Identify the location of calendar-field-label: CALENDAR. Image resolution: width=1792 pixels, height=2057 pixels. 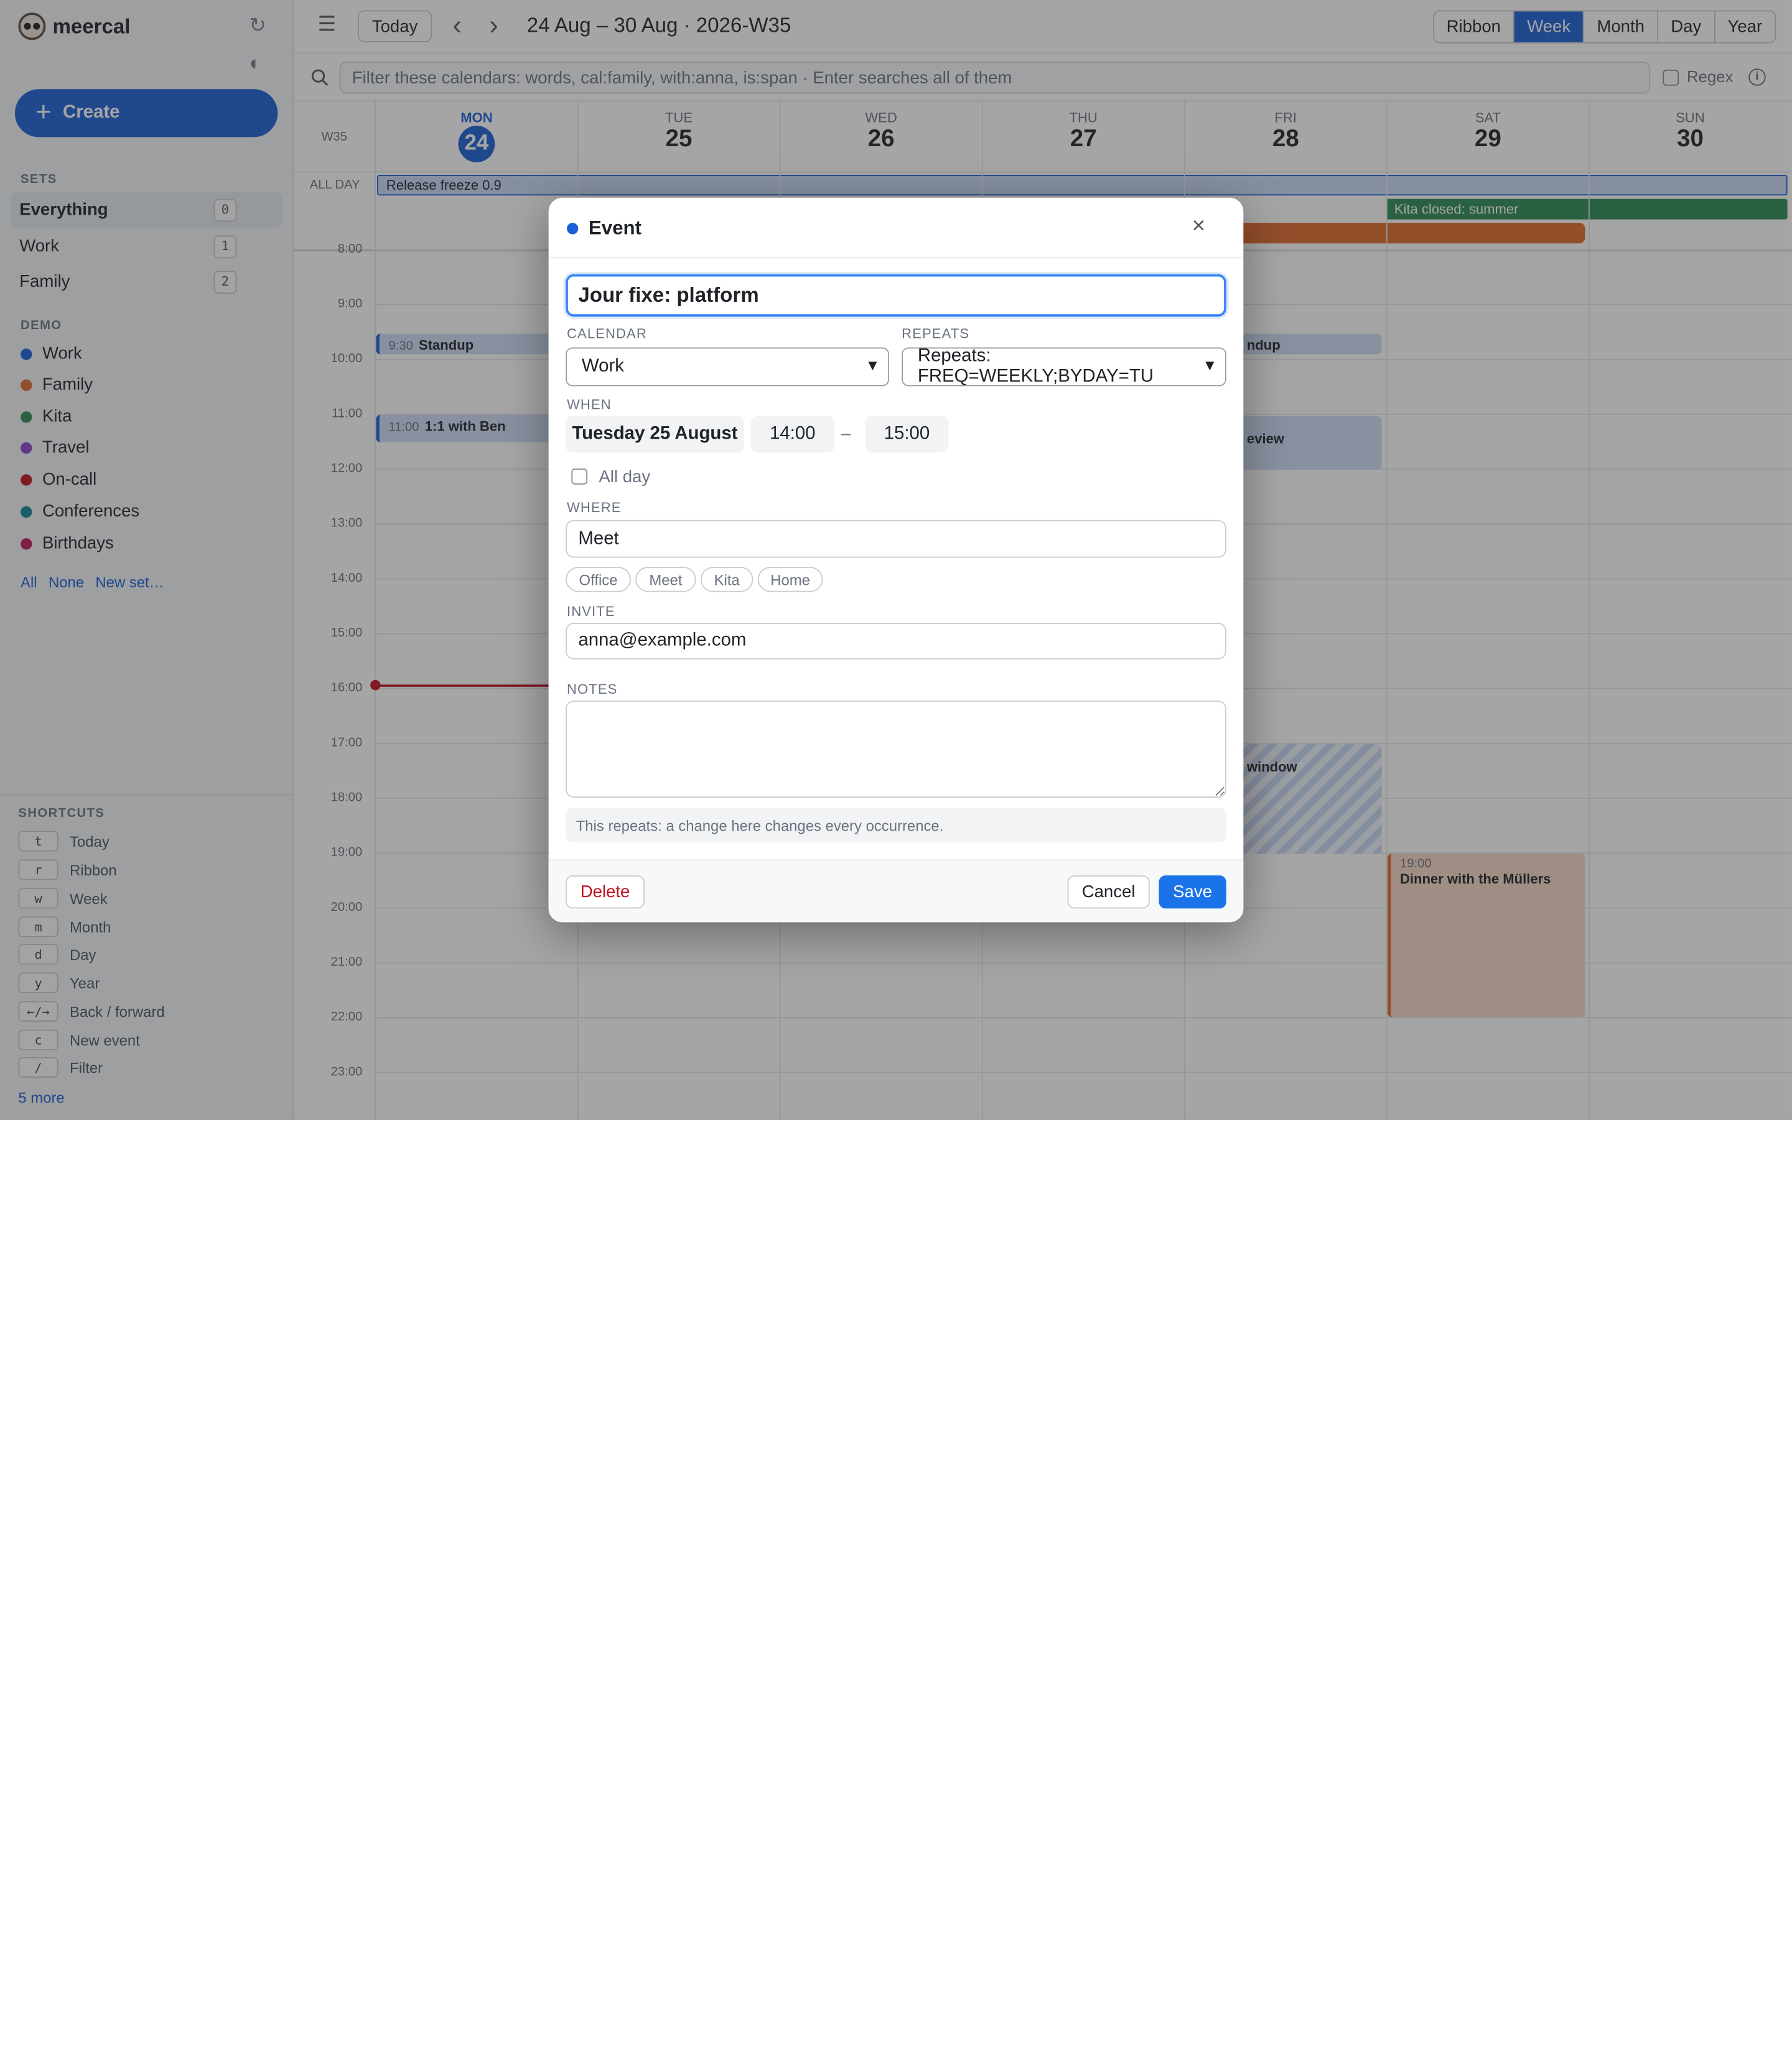
(607, 333).